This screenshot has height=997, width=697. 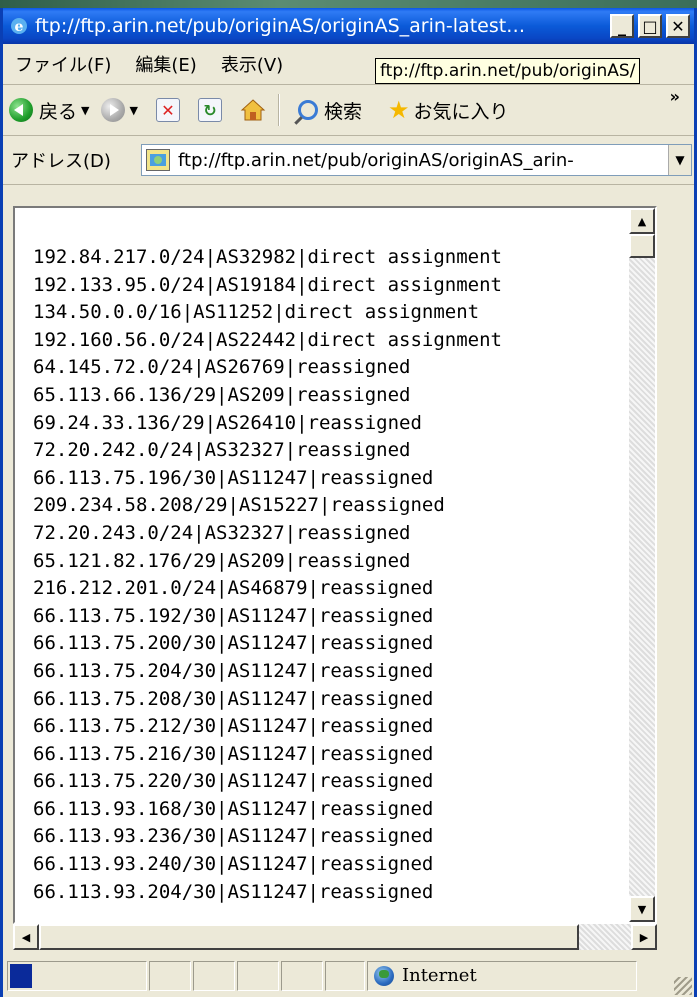 I want to click on text-line: 66.113.75.204/30|AS11247|reassigned, so click(x=233, y=670).